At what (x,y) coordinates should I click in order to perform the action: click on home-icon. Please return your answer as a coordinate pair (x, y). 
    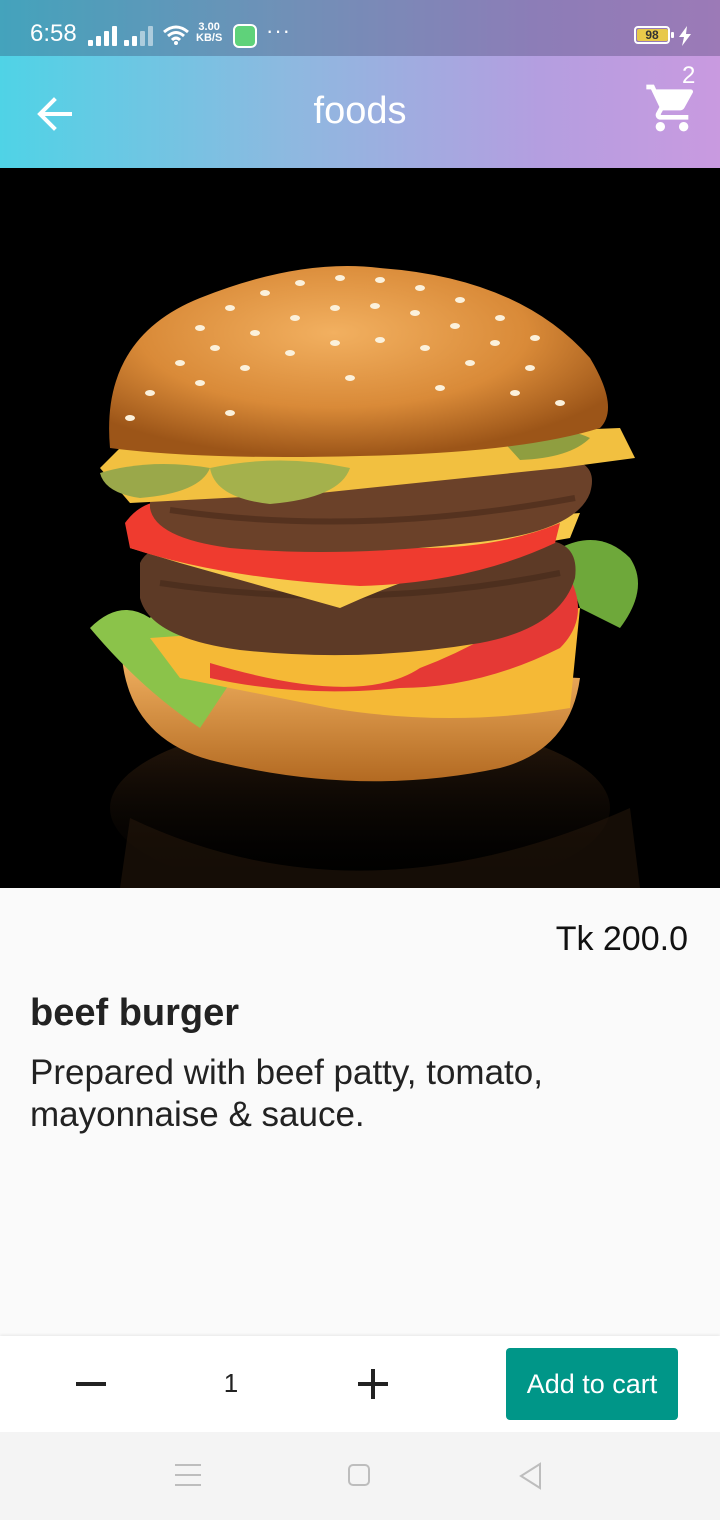
    Looking at the image, I should click on (359, 1475).